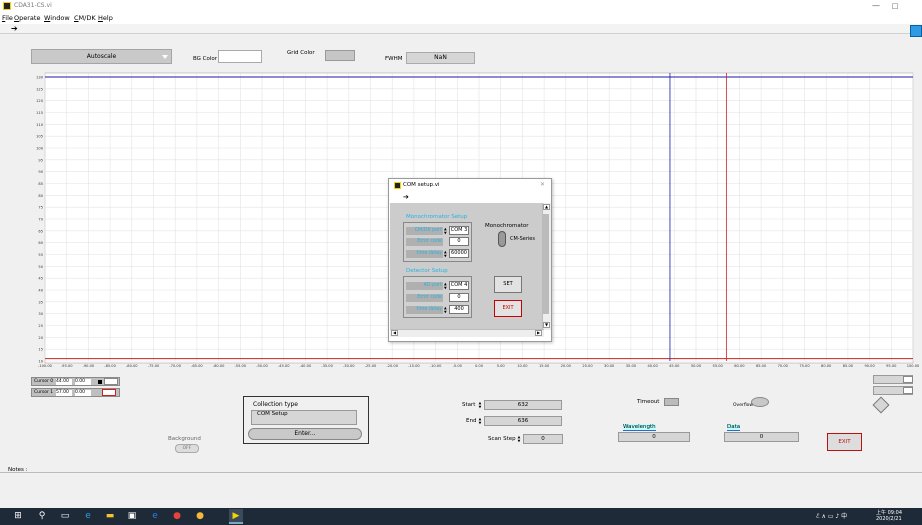 Image resolution: width=922 pixels, height=525 pixels. I want to click on scan-step-label: Scan Step, so click(502, 439).